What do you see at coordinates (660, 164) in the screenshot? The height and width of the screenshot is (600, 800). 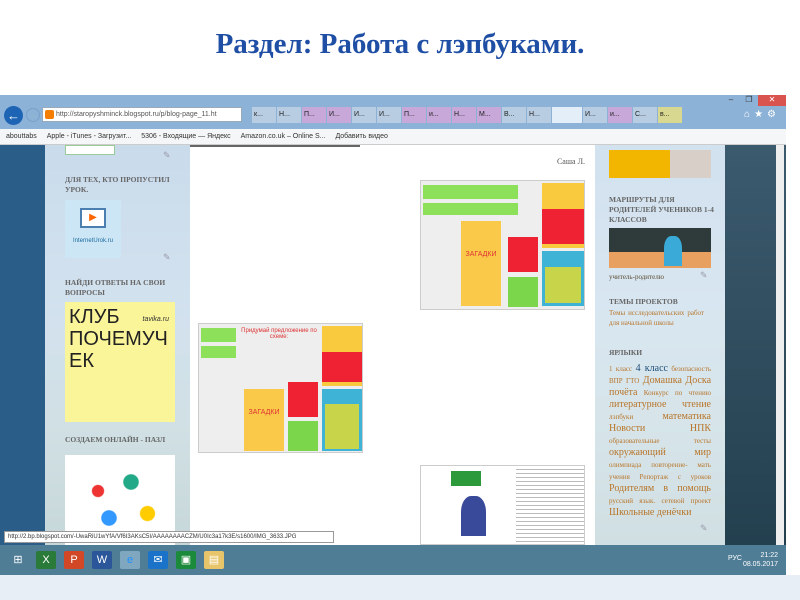 I see `school-banner` at bounding box center [660, 164].